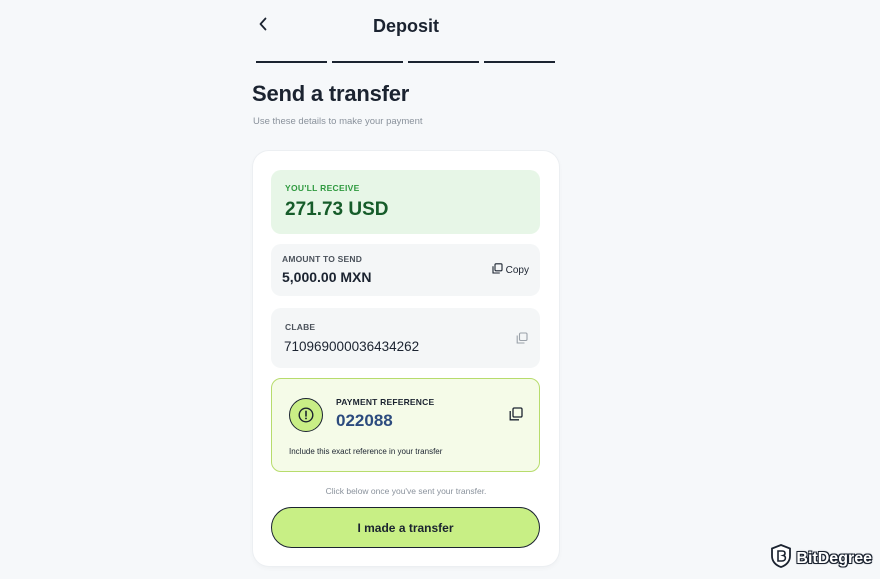  What do you see at coordinates (322, 188) in the screenshot?
I see `receive-label: YOU'LL RECEIVE` at bounding box center [322, 188].